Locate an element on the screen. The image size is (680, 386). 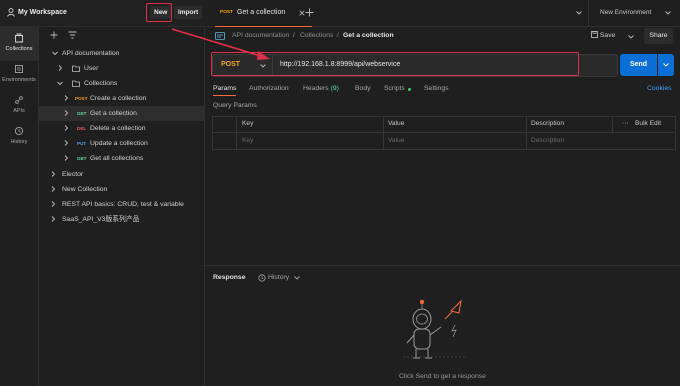
annotation-arrow is located at coordinates (220, 44).